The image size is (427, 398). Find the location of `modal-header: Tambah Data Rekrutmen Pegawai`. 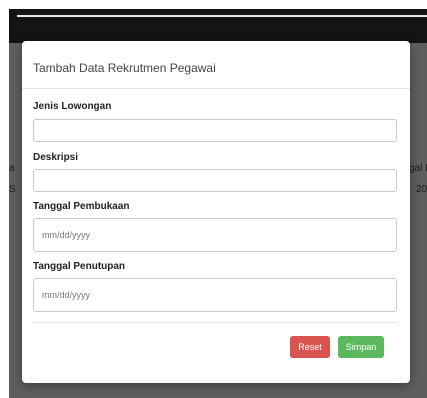

modal-header: Tambah Data Rekrutmen Pegawai is located at coordinates (216, 65).